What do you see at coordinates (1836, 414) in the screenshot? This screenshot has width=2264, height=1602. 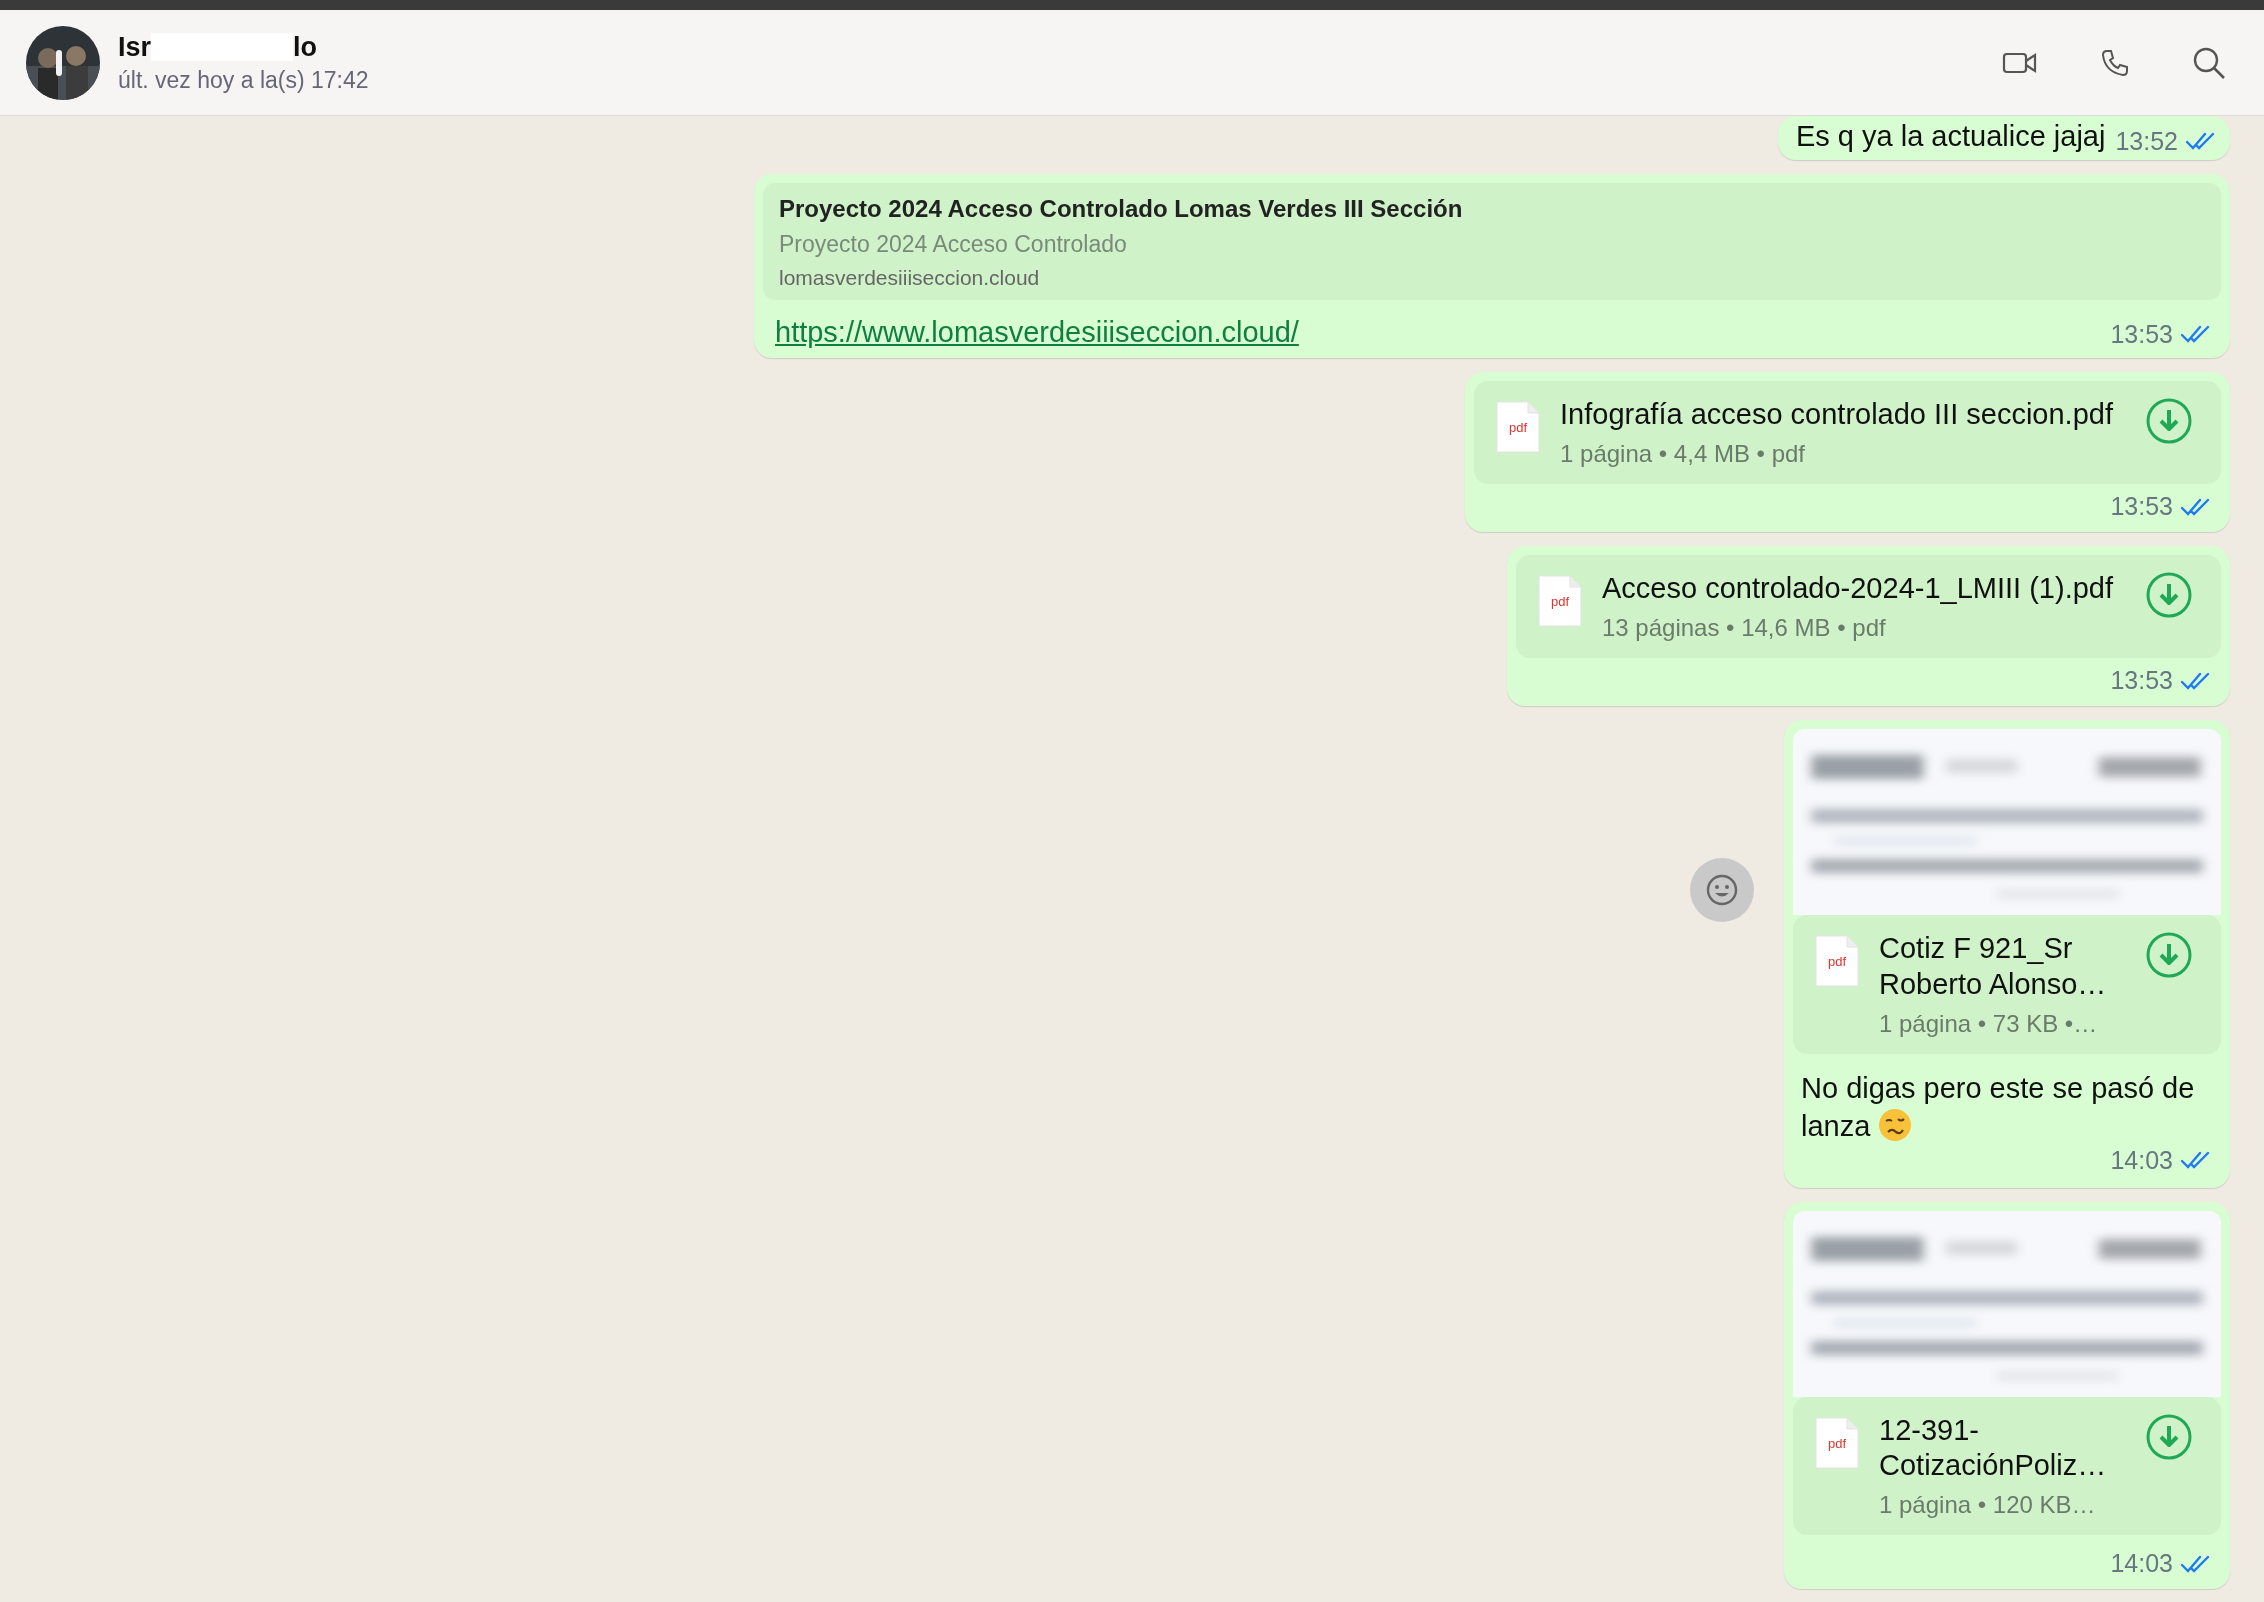 I see `file-name: Infografía acceso controlado III seccion.pdf` at bounding box center [1836, 414].